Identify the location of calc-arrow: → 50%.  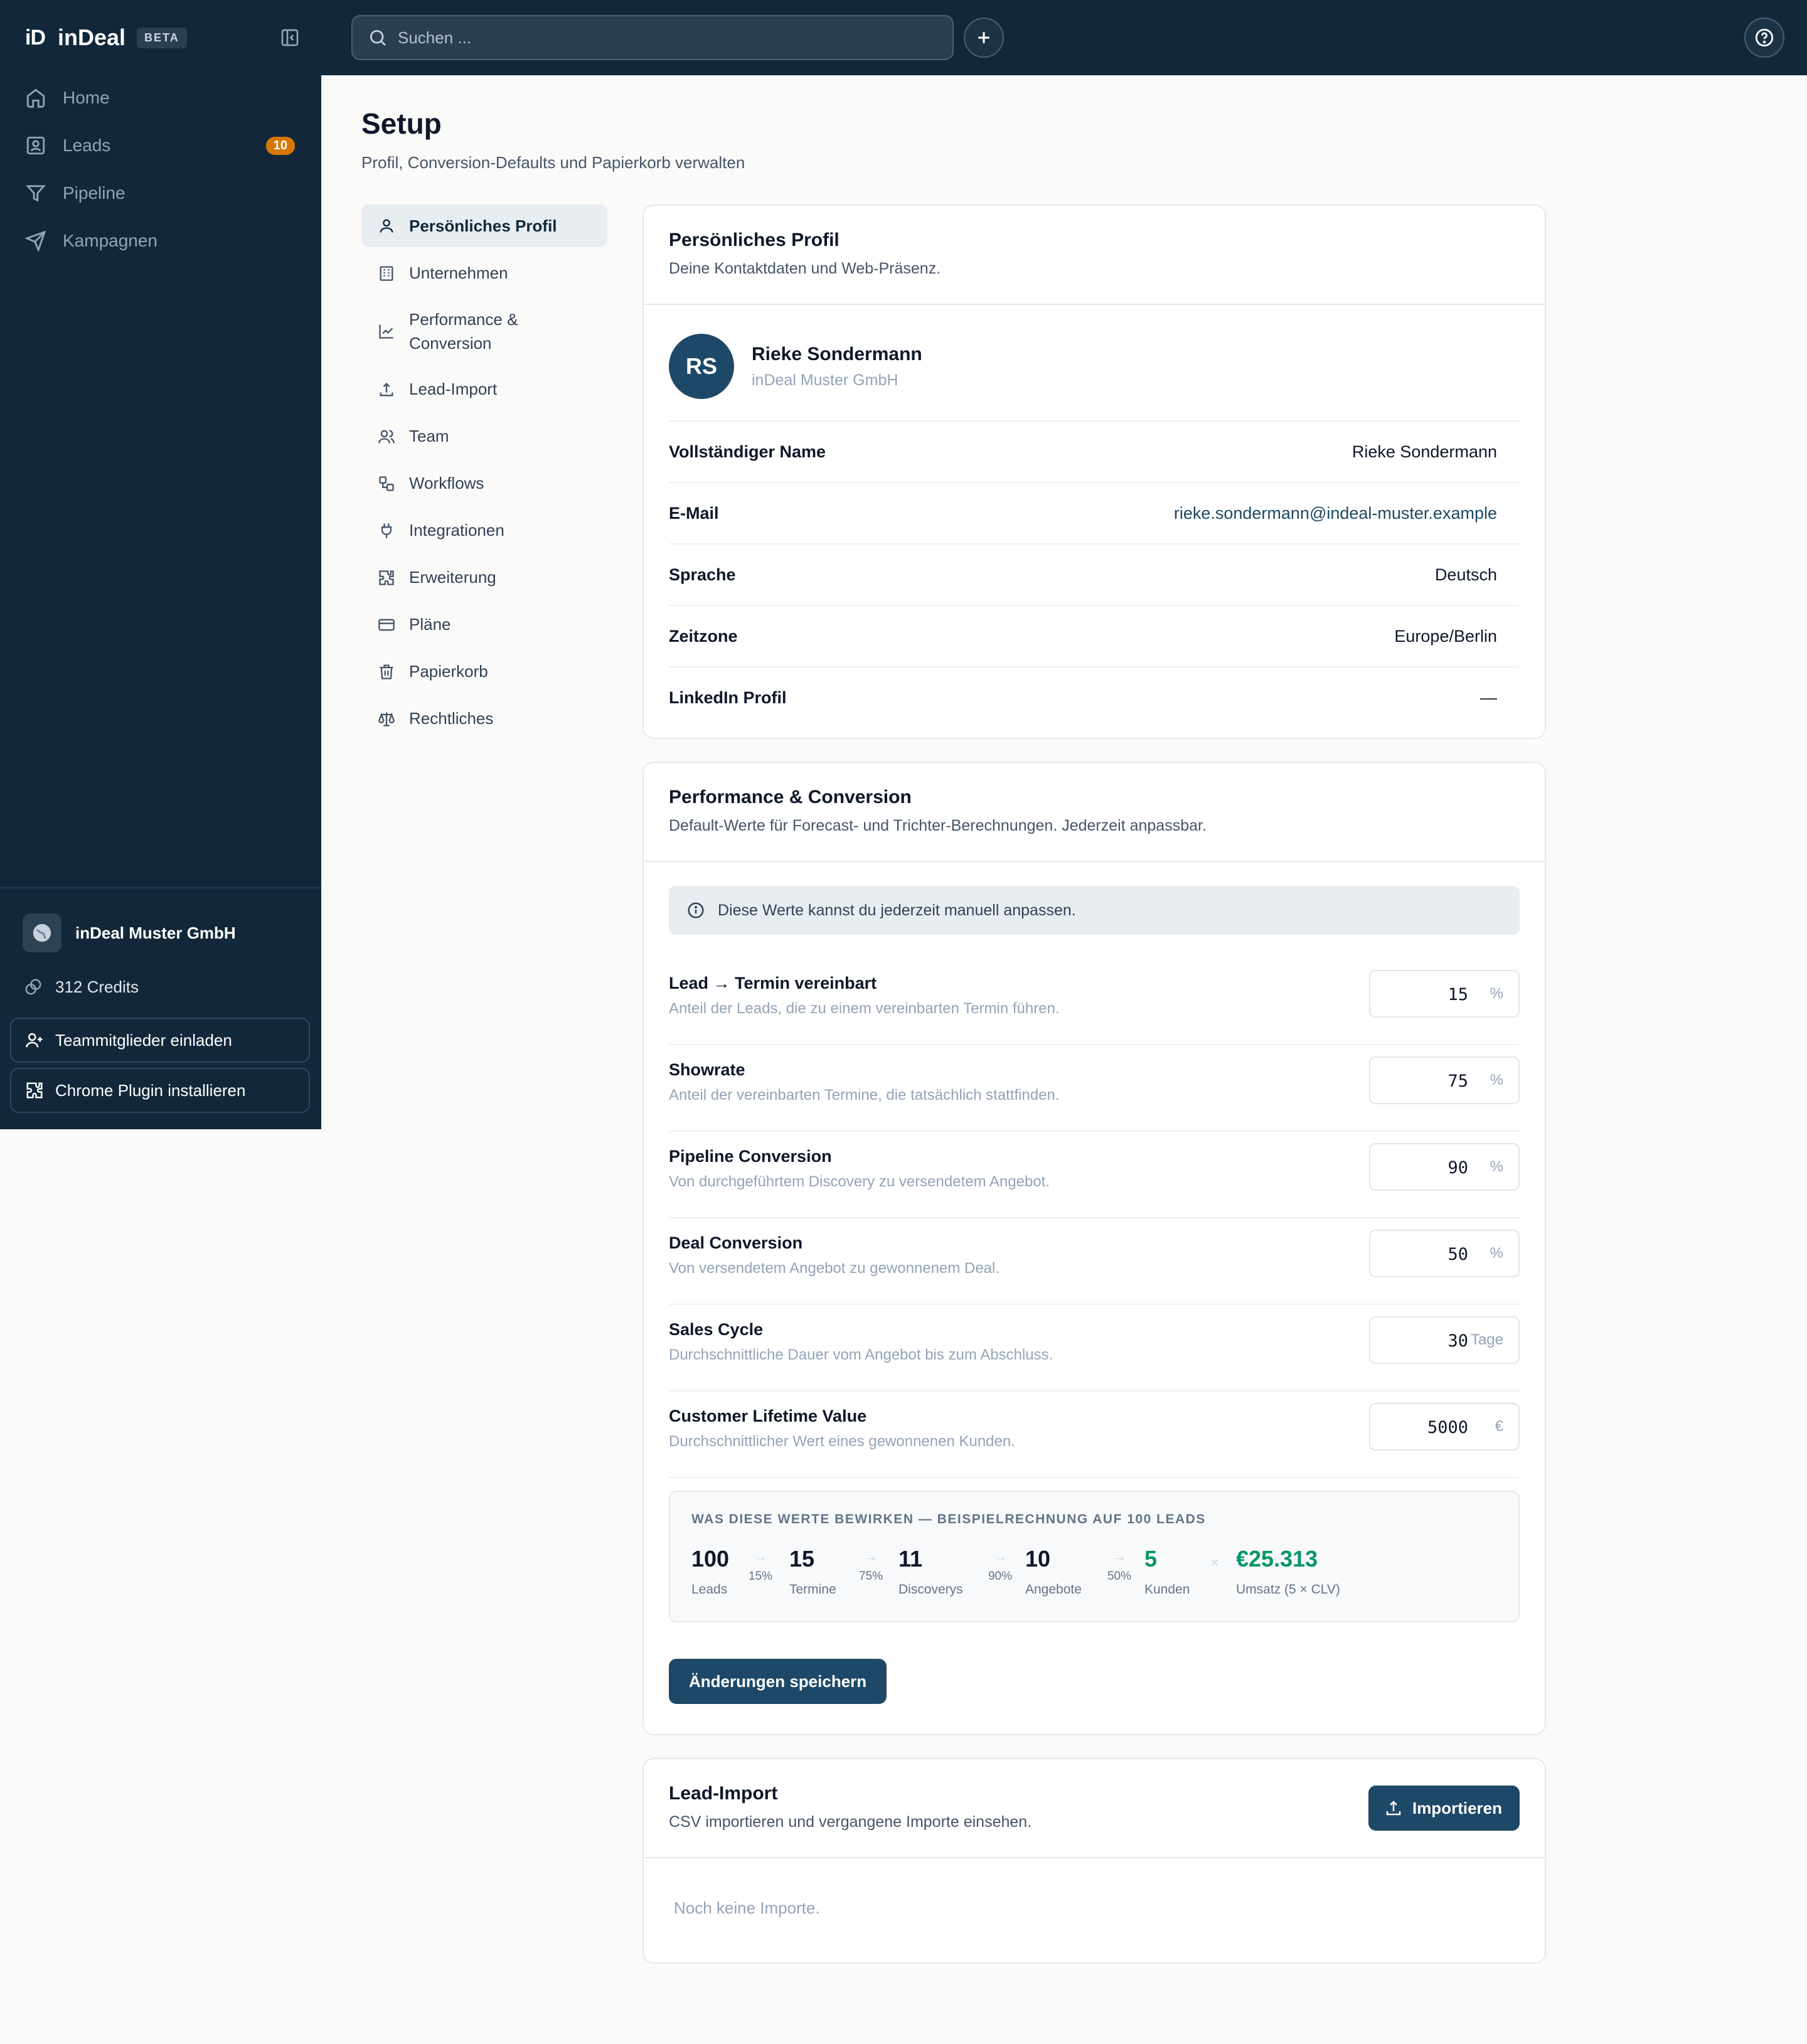
(1119, 1566).